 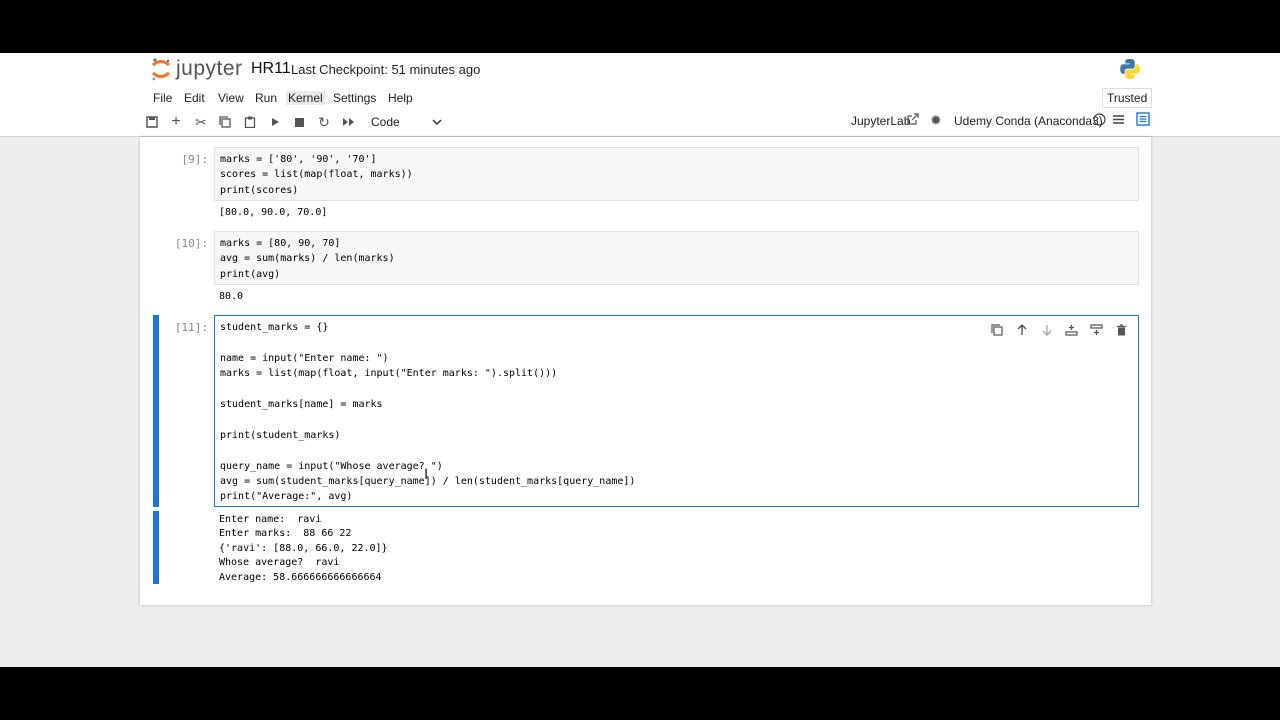 I want to click on menu-lines-icon, so click(x=1118, y=121).